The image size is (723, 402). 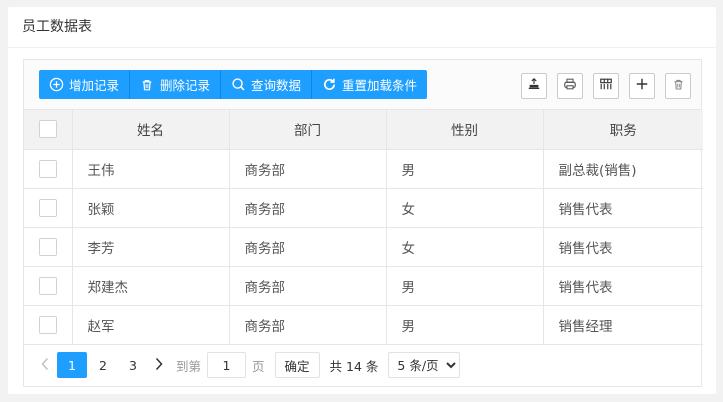 I want to click on column-header-name: 姓名, so click(x=151, y=130).